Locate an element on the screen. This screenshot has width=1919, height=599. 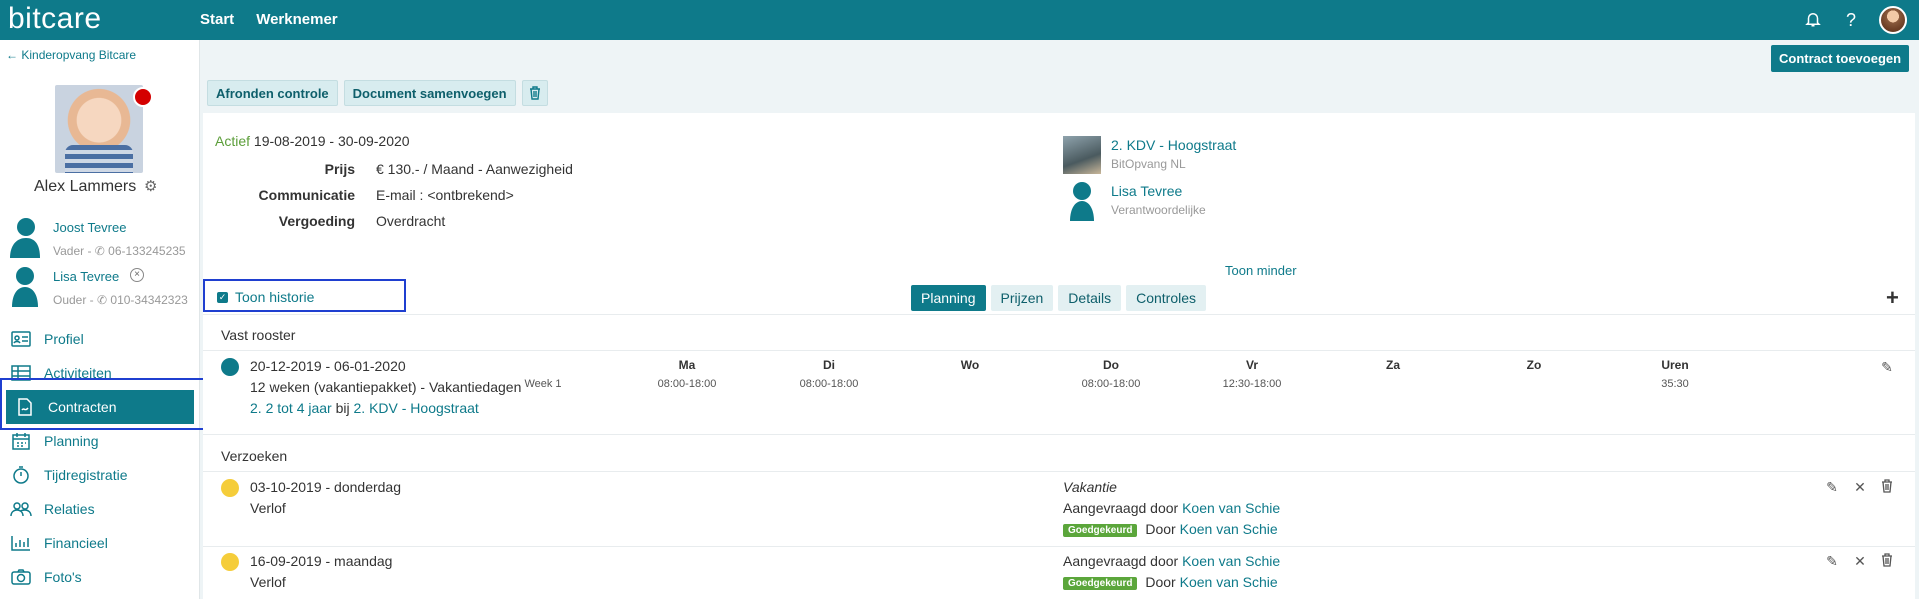
finish-check-button: Afronden controle is located at coordinates (272, 93).